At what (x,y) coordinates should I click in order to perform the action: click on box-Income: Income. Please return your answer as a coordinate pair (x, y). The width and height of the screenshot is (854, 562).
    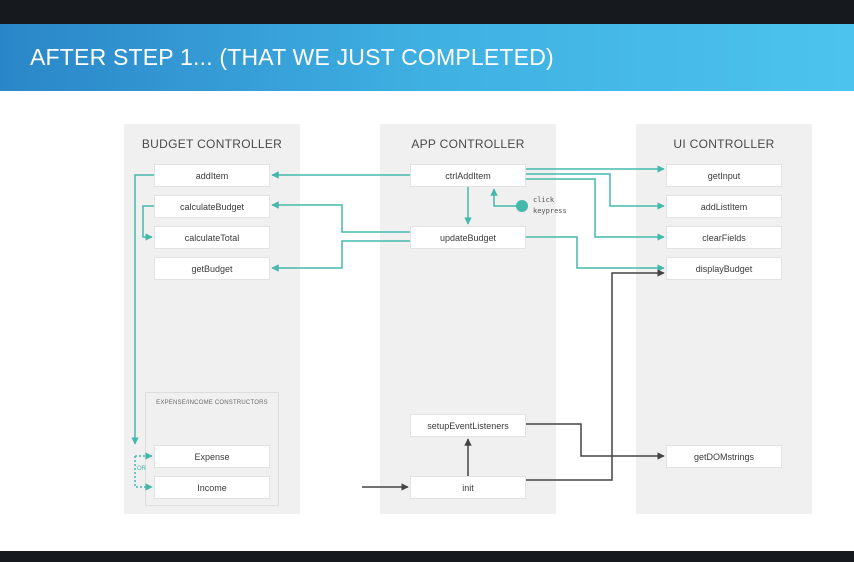
    Looking at the image, I should click on (212, 487).